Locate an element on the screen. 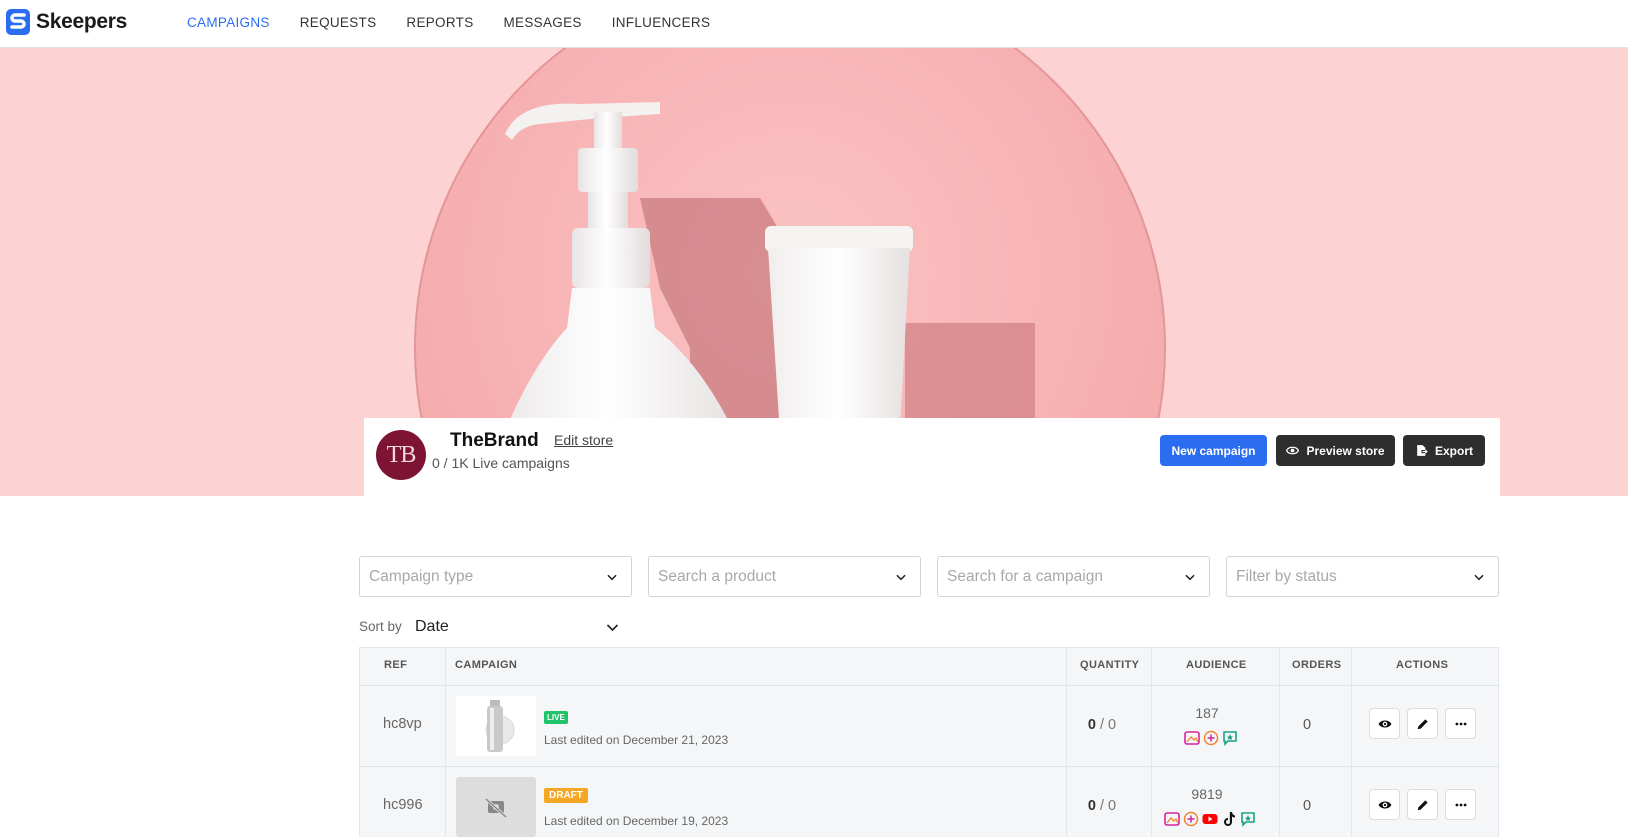 This screenshot has width=1628, height=837. search-product-select: Search a product is located at coordinates (784, 576).